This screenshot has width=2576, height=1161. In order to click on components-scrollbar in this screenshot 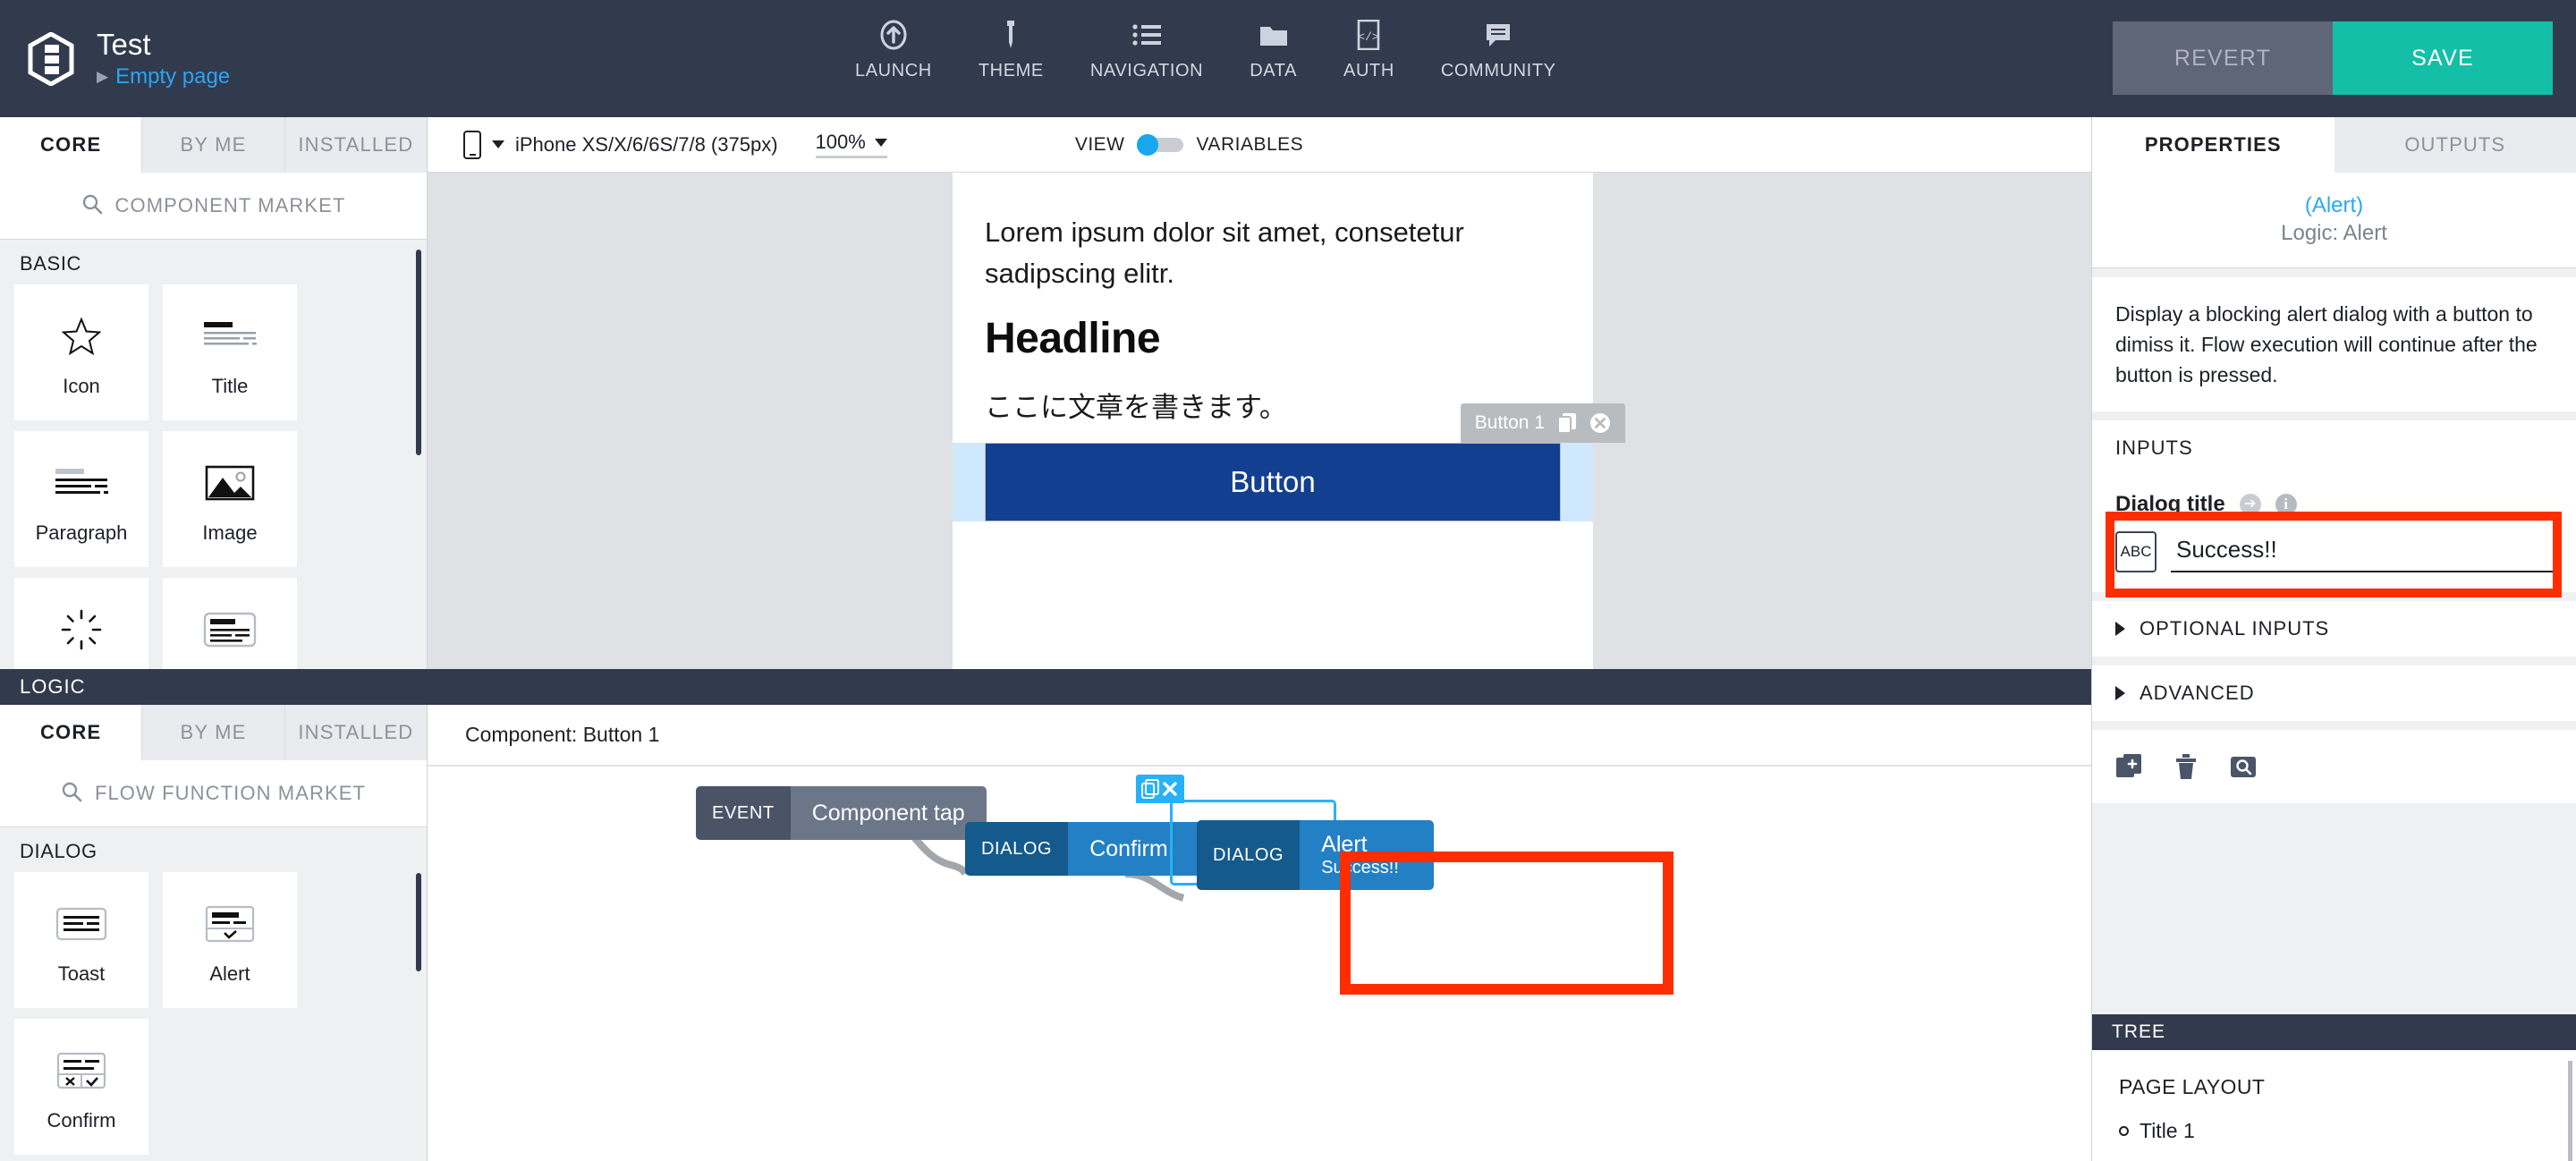, I will do `click(418, 352)`.